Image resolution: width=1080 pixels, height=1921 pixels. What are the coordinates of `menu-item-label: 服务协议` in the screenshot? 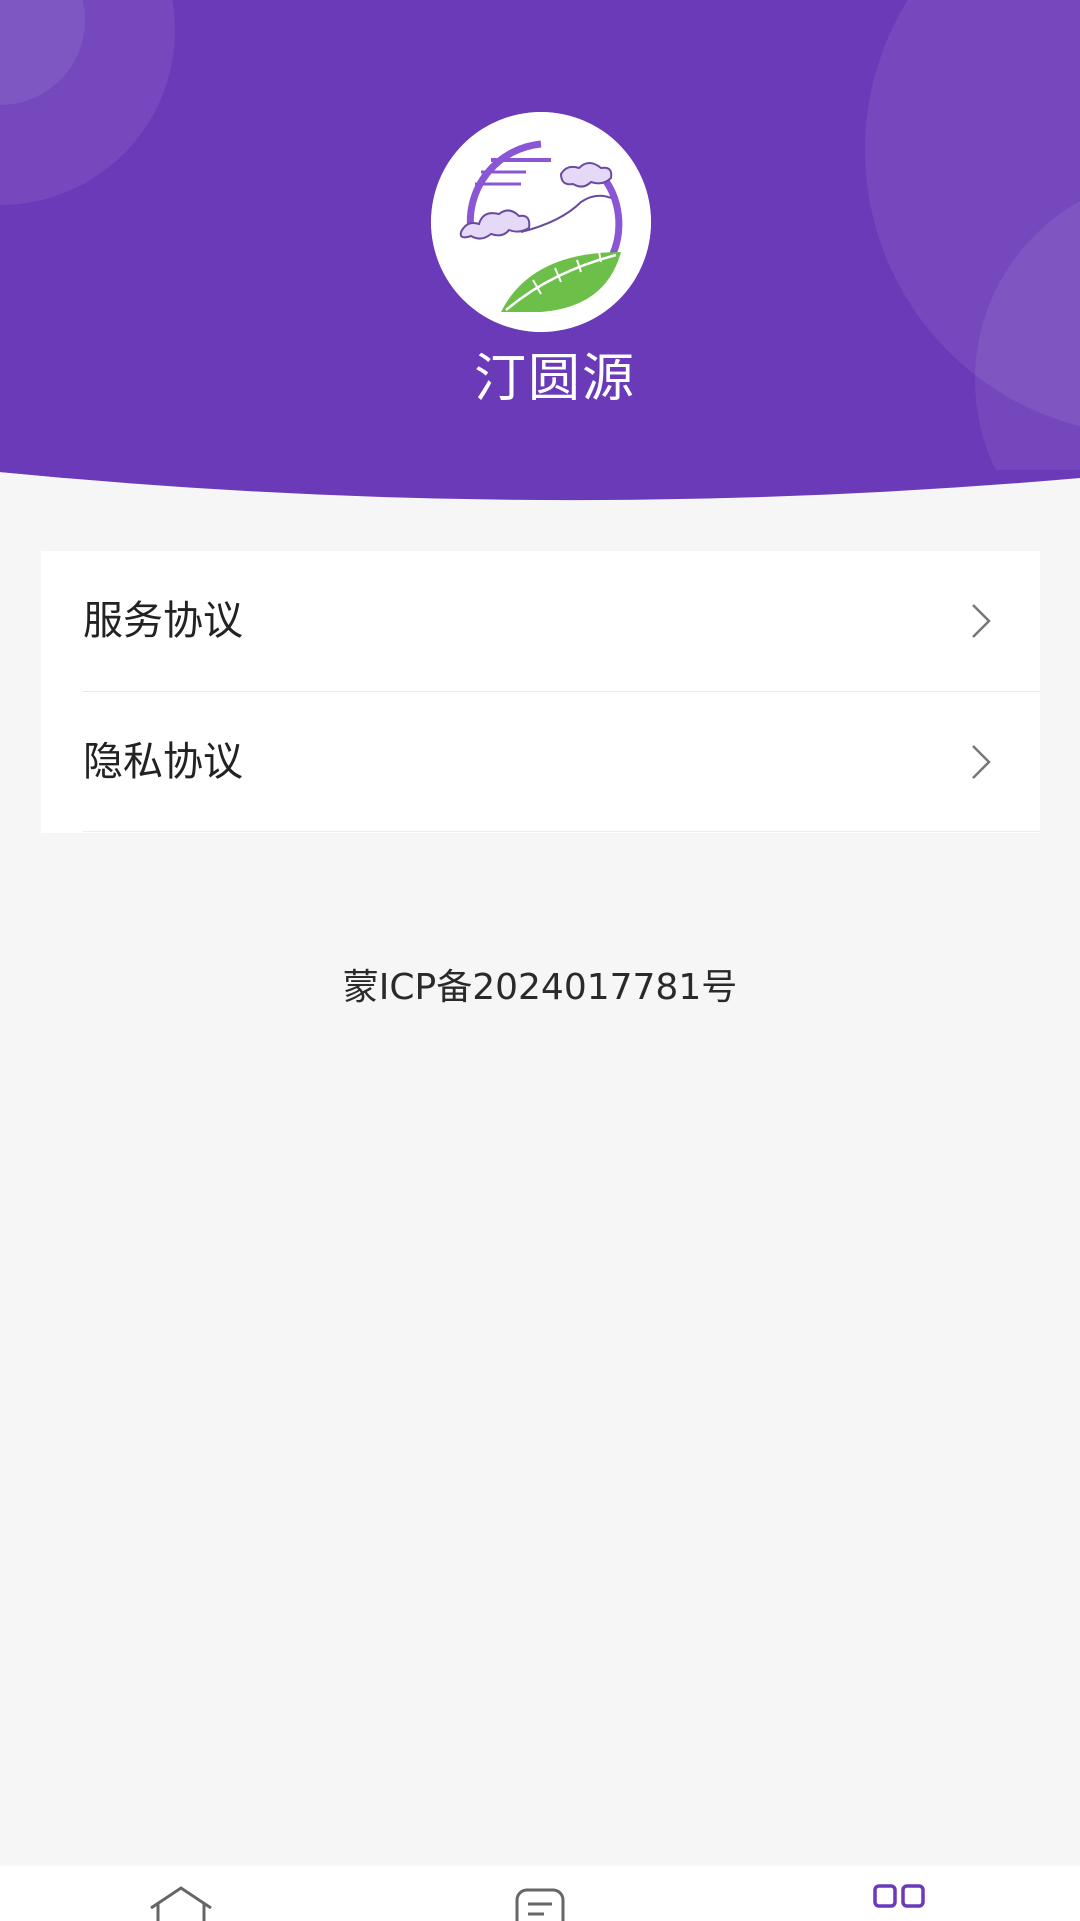 It's located at (163, 621).